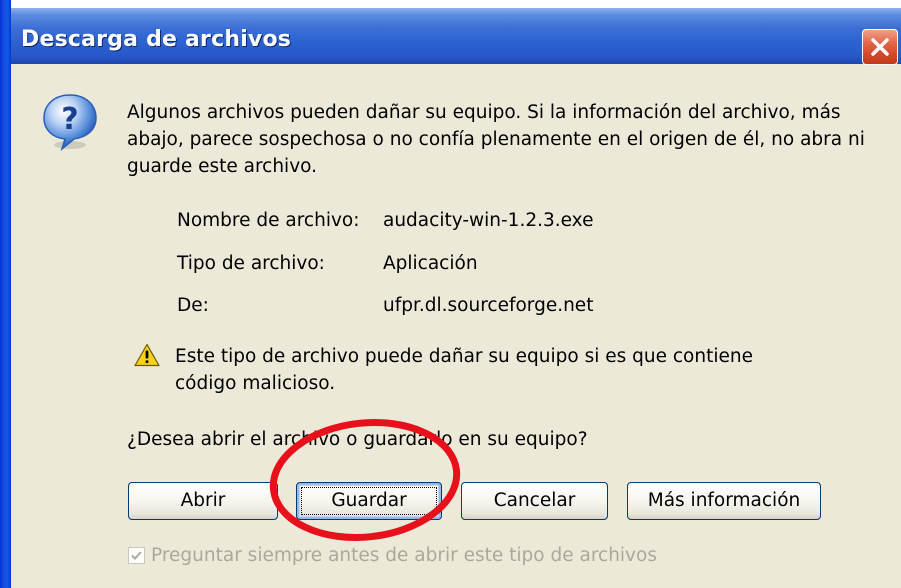  I want to click on open-button: Abrir, so click(203, 501).